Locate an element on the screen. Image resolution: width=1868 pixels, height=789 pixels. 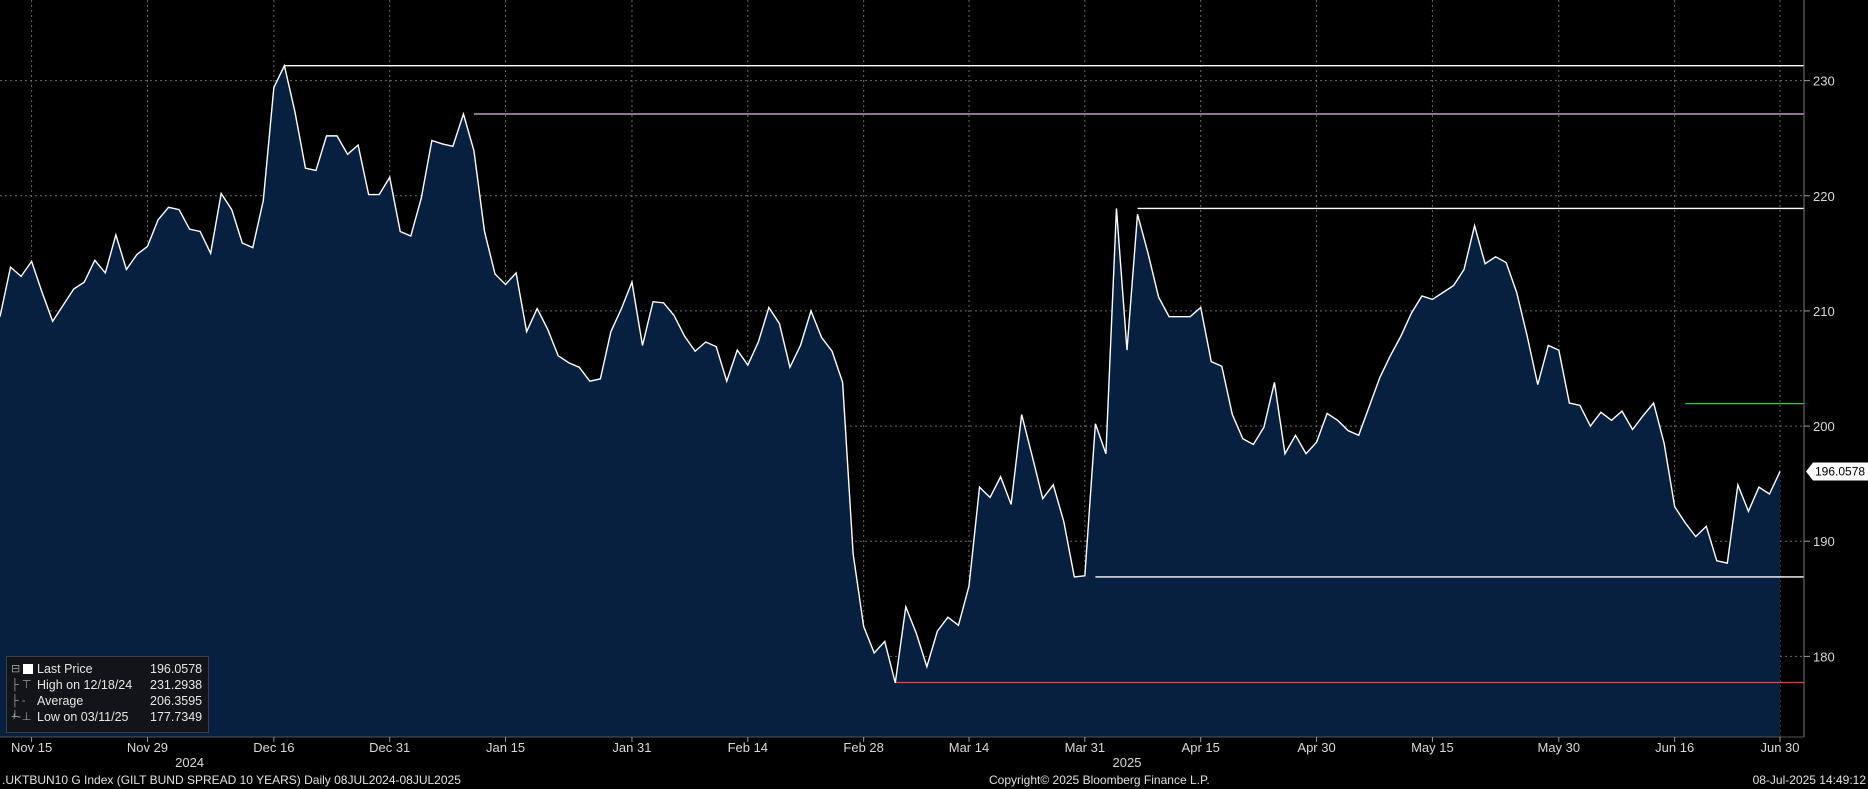
x-tick-label: Dec 31 is located at coordinates (389, 747).